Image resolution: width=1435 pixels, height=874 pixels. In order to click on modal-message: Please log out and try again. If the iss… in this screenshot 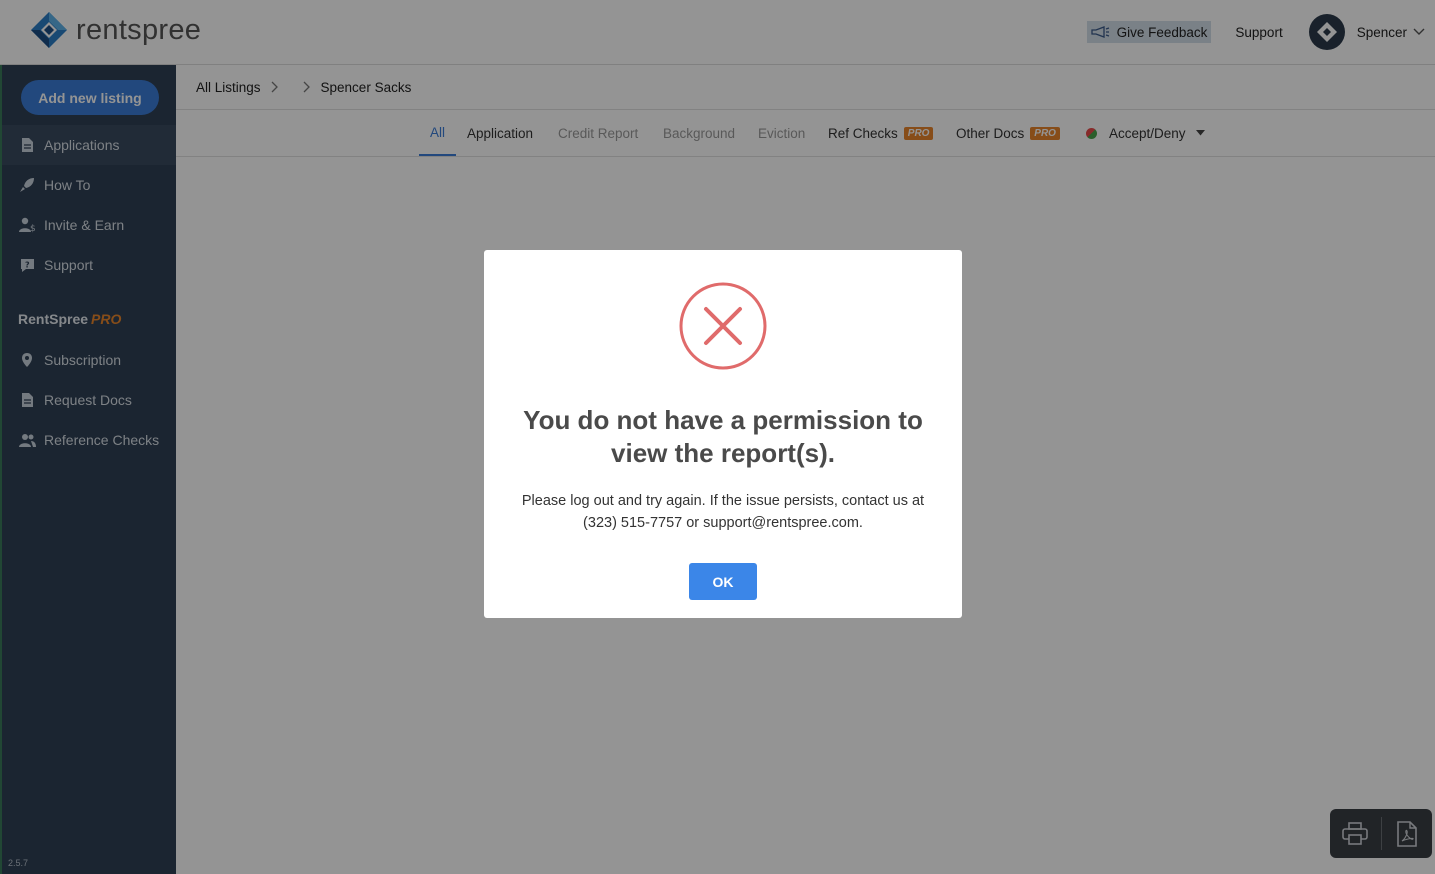, I will do `click(723, 512)`.